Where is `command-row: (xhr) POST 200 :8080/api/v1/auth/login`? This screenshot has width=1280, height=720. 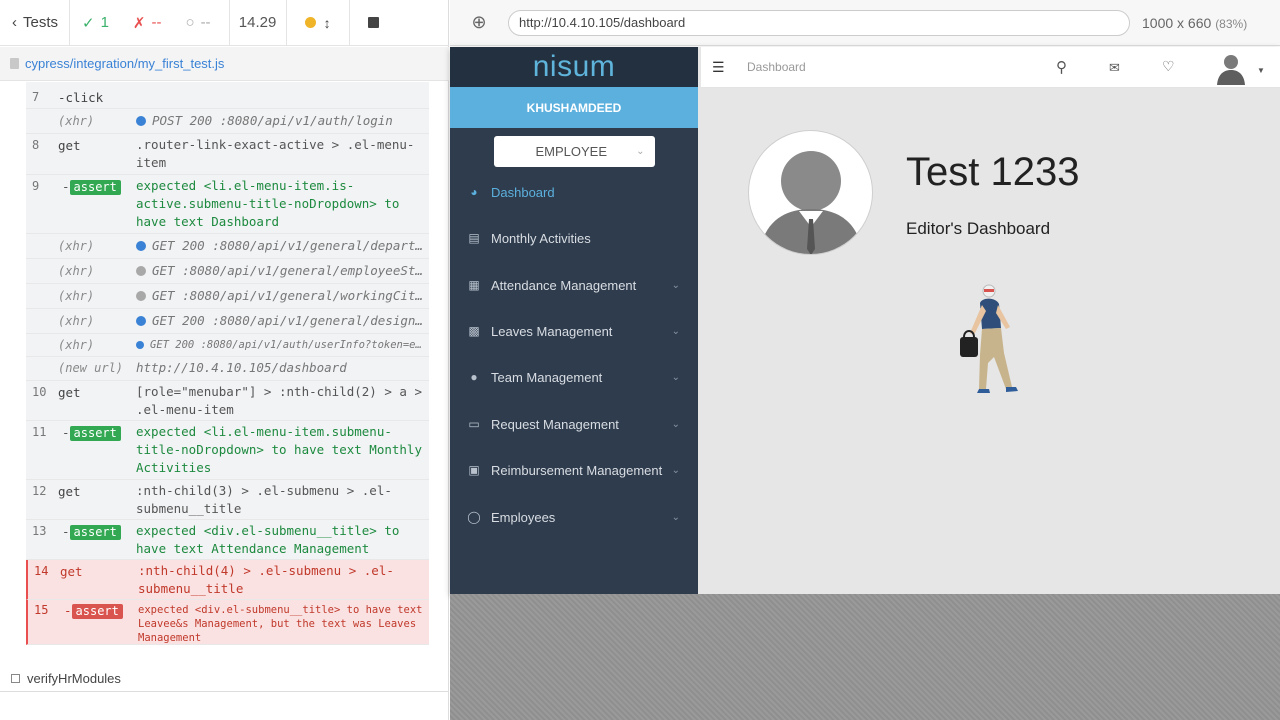 command-row: (xhr) POST 200 :8080/api/v1/auth/login is located at coordinates (227, 121).